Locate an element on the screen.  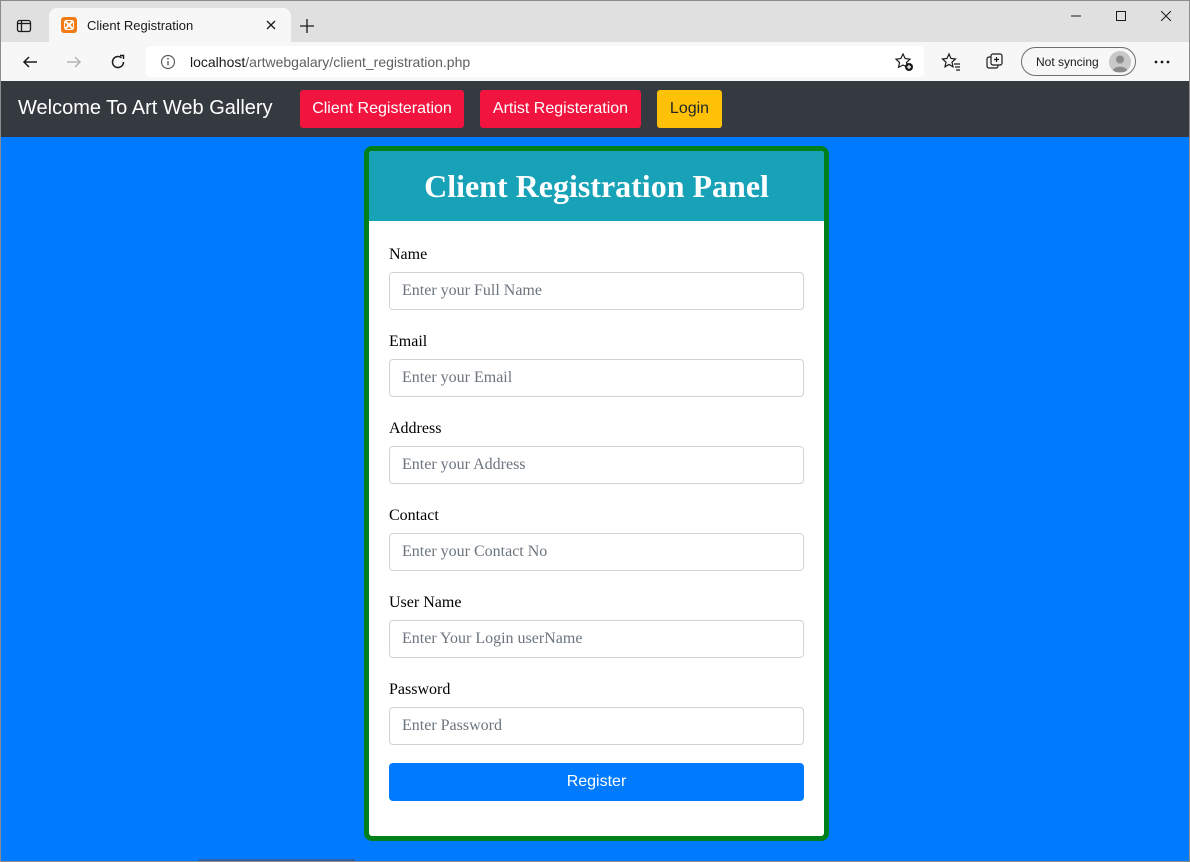
tab-client-registration: Client Registration is located at coordinates (170, 25).